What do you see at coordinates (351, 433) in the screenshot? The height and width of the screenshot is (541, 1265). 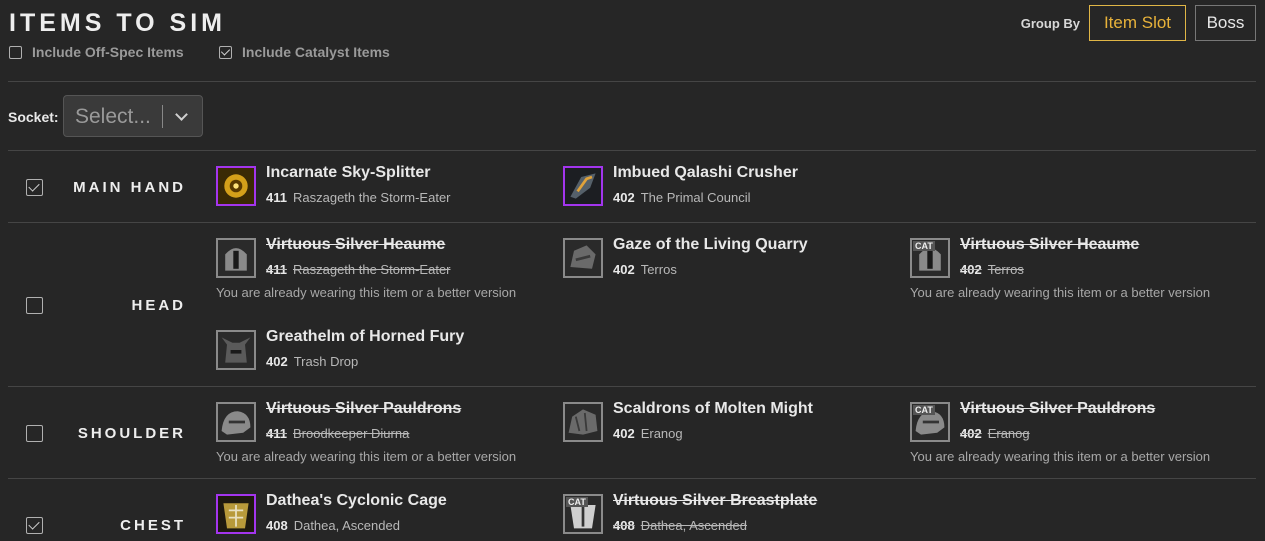 I see `item-source: Broodkeeper Diurna` at bounding box center [351, 433].